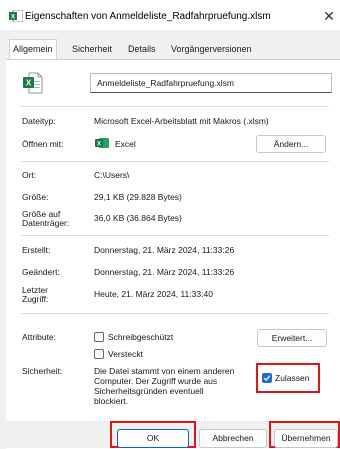 Image resolution: width=340 pixels, height=449 pixels. Describe the element at coordinates (29, 175) in the screenshot. I see `location-label: Ort:` at that location.